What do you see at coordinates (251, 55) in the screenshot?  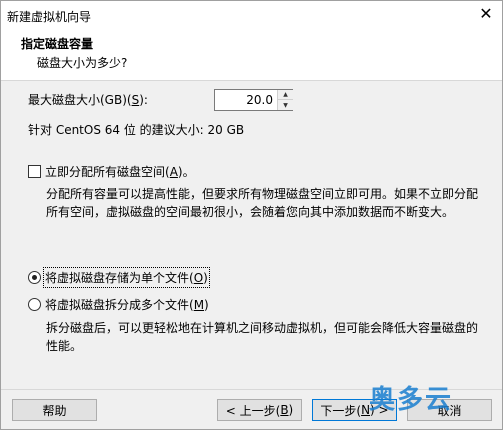 I see `wizard-header: 指定磁盘容量 磁盘大小为多少?` at bounding box center [251, 55].